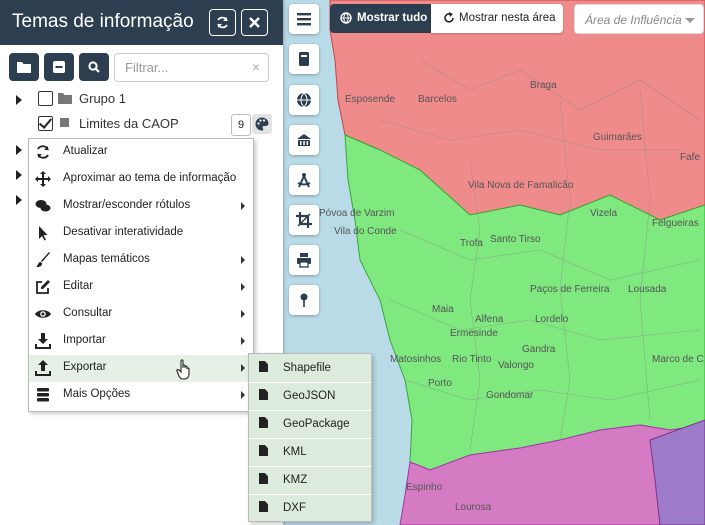  What do you see at coordinates (346, 18) in the screenshot?
I see `globe-icon` at bounding box center [346, 18].